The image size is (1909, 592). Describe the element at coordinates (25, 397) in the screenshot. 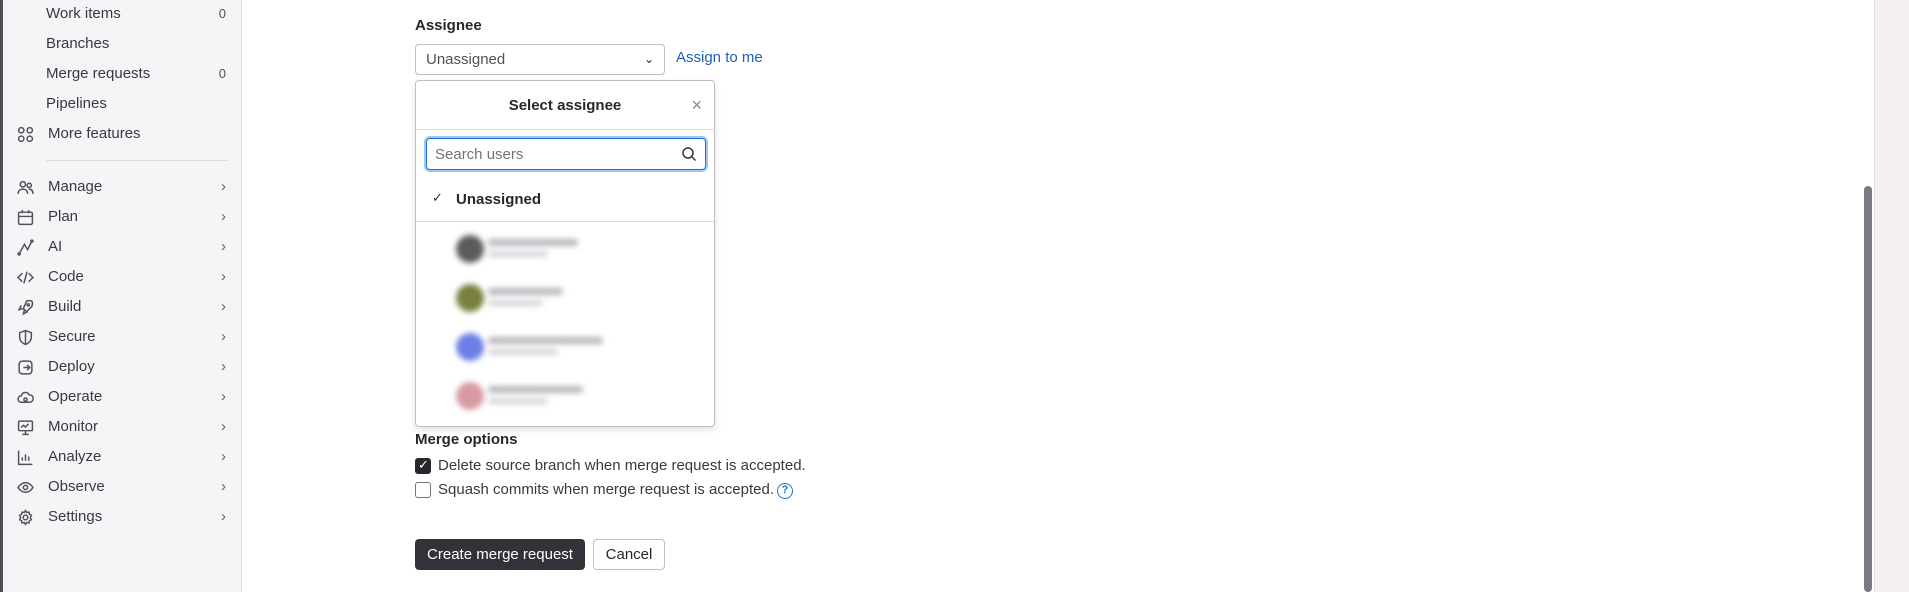

I see `cloud-icon` at that location.